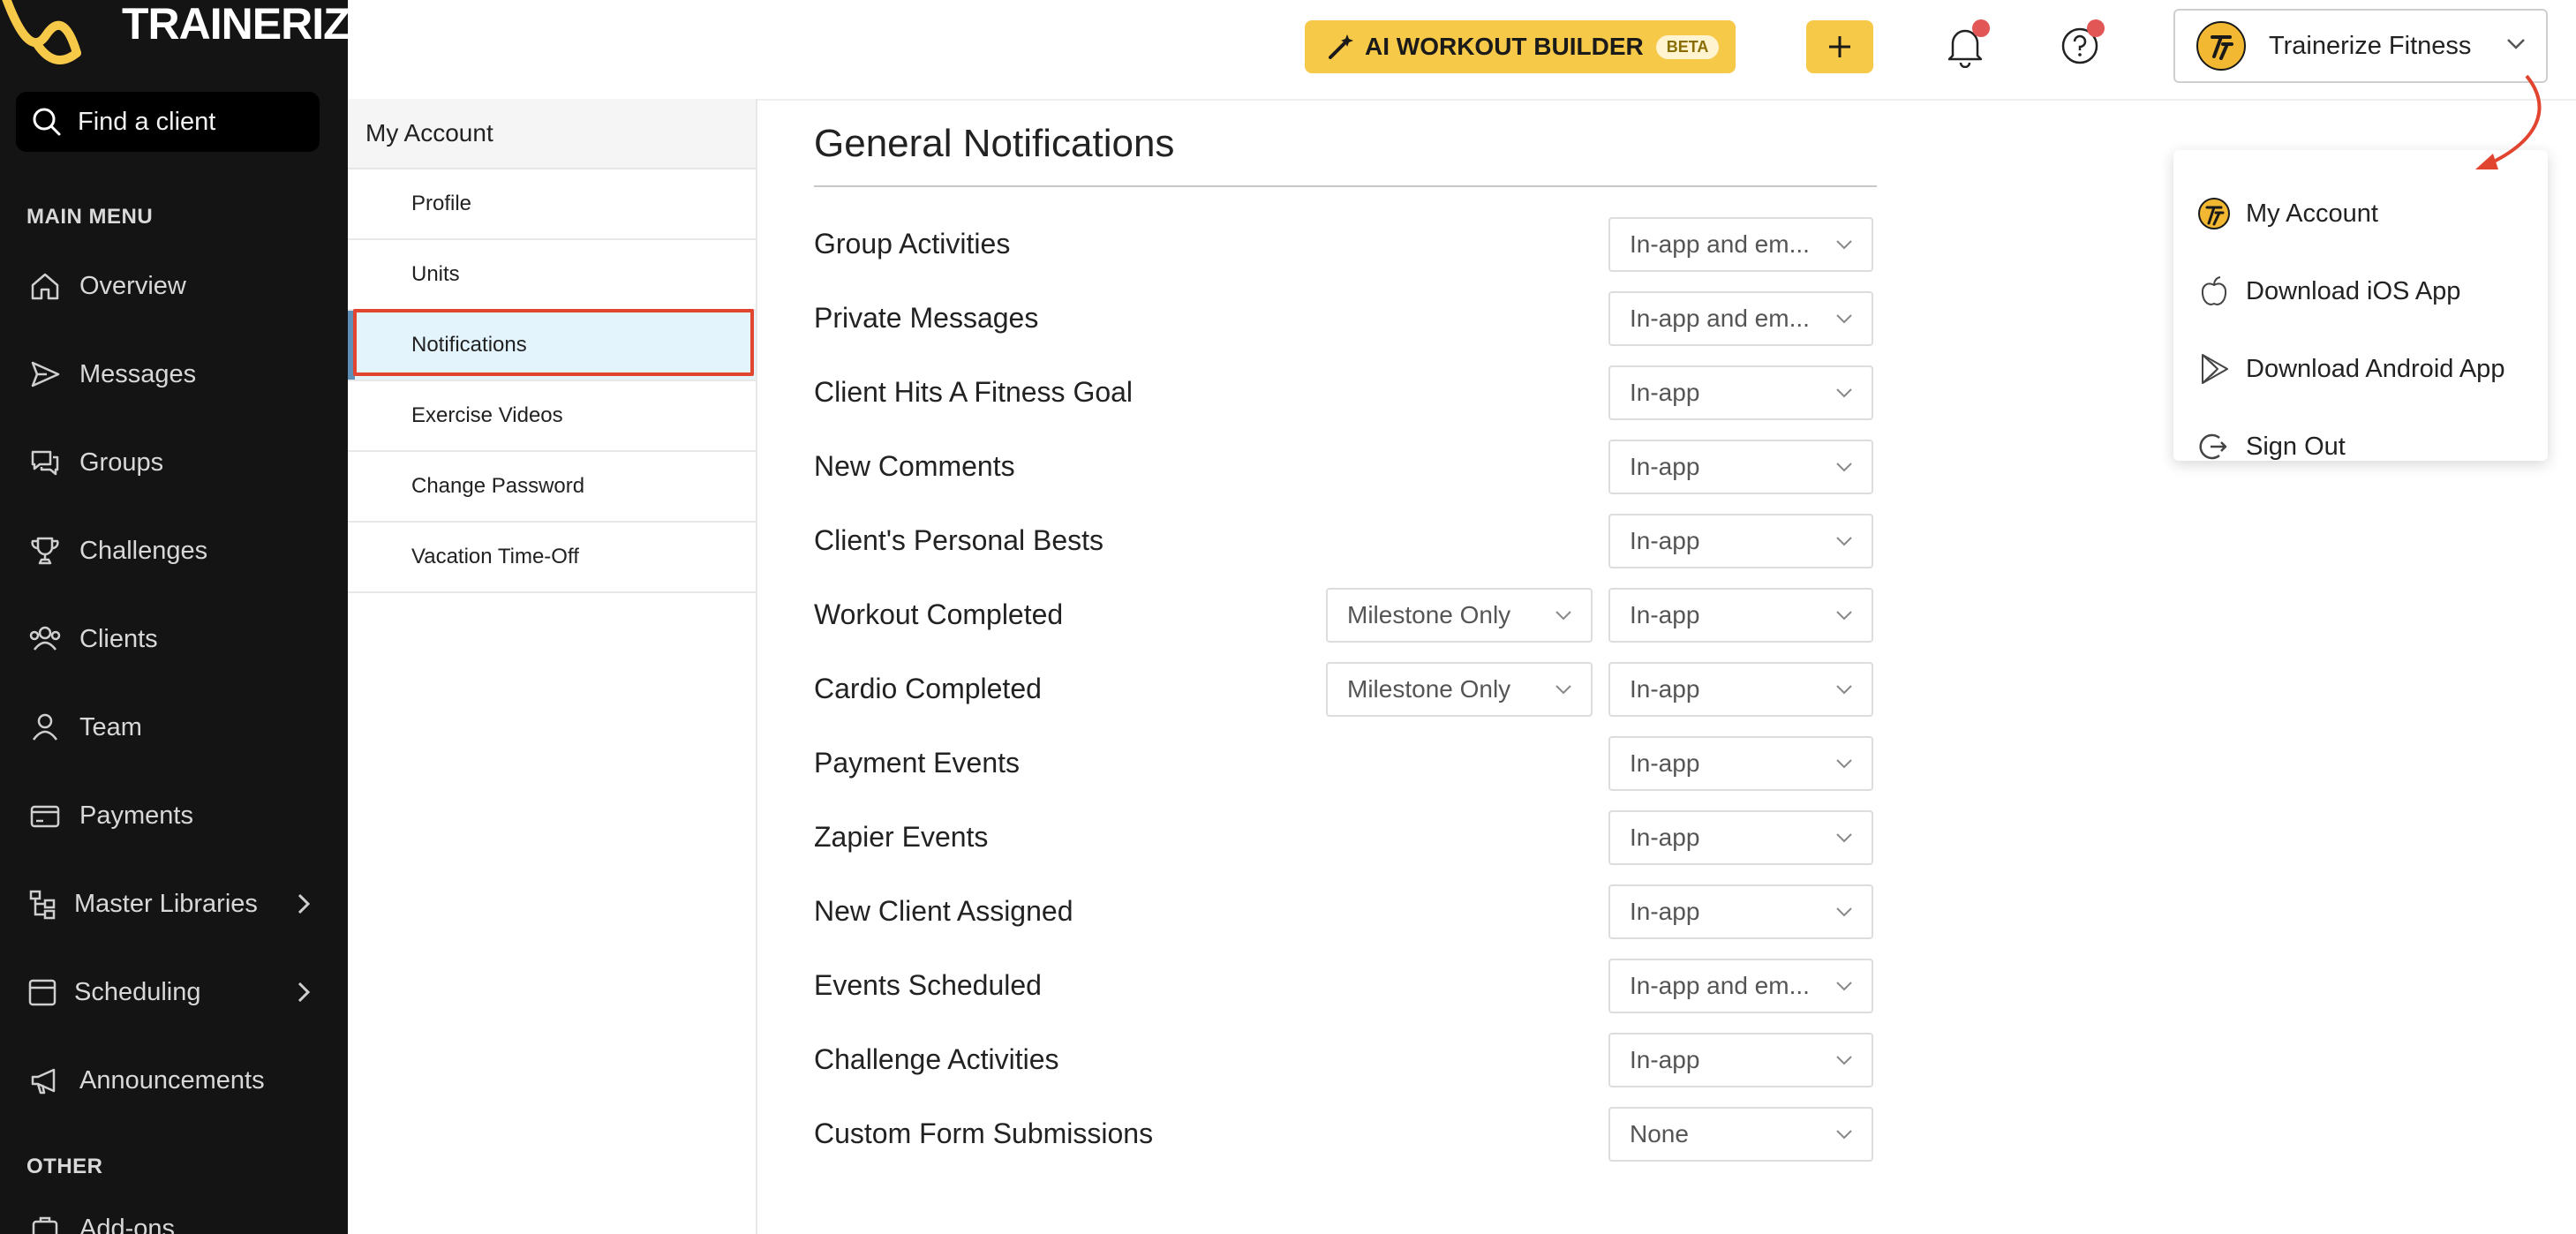 The width and height of the screenshot is (2576, 1234). What do you see at coordinates (45, 1080) in the screenshot?
I see `megaphone-icon` at bounding box center [45, 1080].